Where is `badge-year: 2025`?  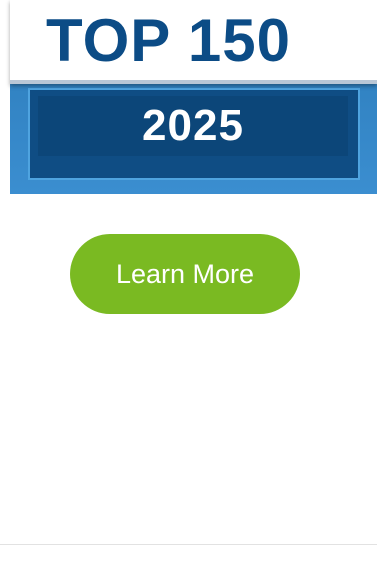 badge-year: 2025 is located at coordinates (193, 125).